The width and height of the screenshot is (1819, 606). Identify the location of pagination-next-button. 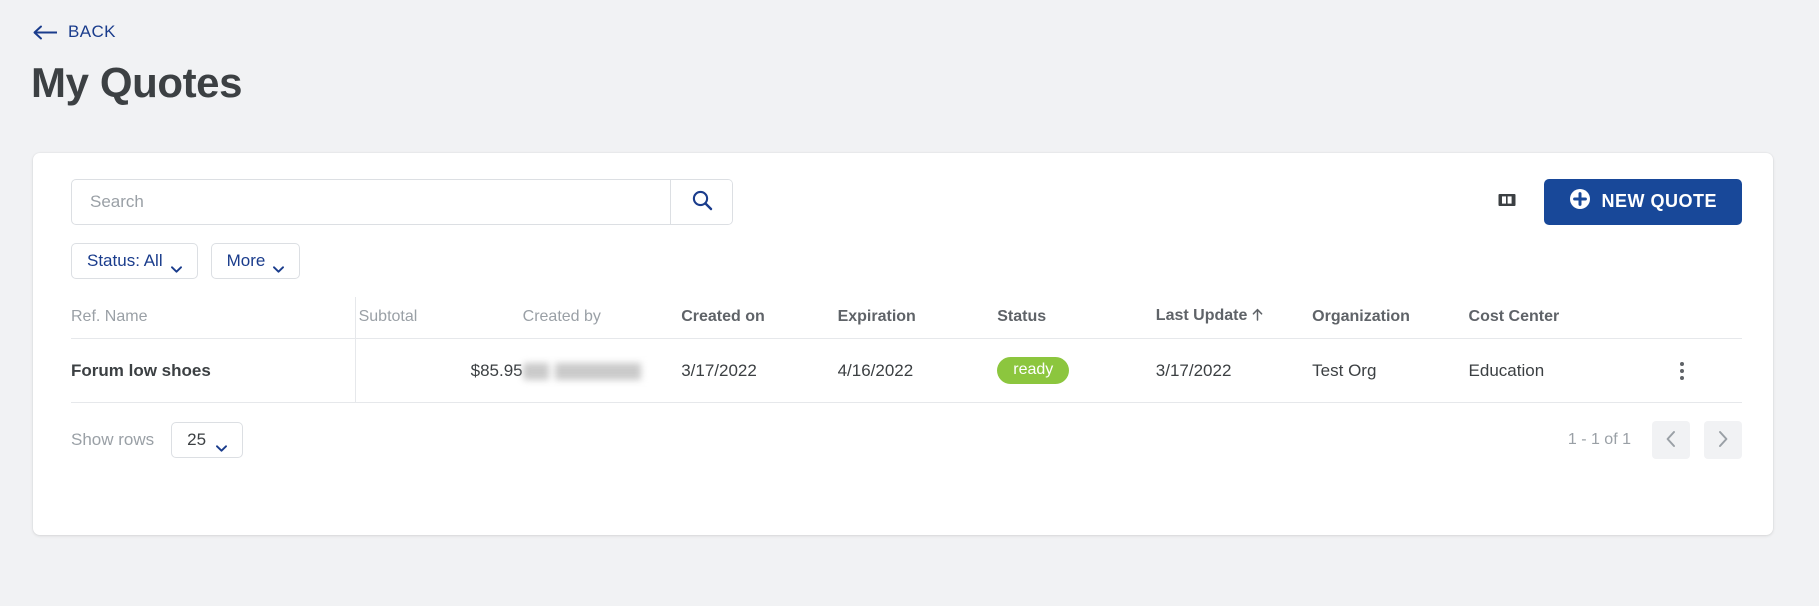
(1723, 440).